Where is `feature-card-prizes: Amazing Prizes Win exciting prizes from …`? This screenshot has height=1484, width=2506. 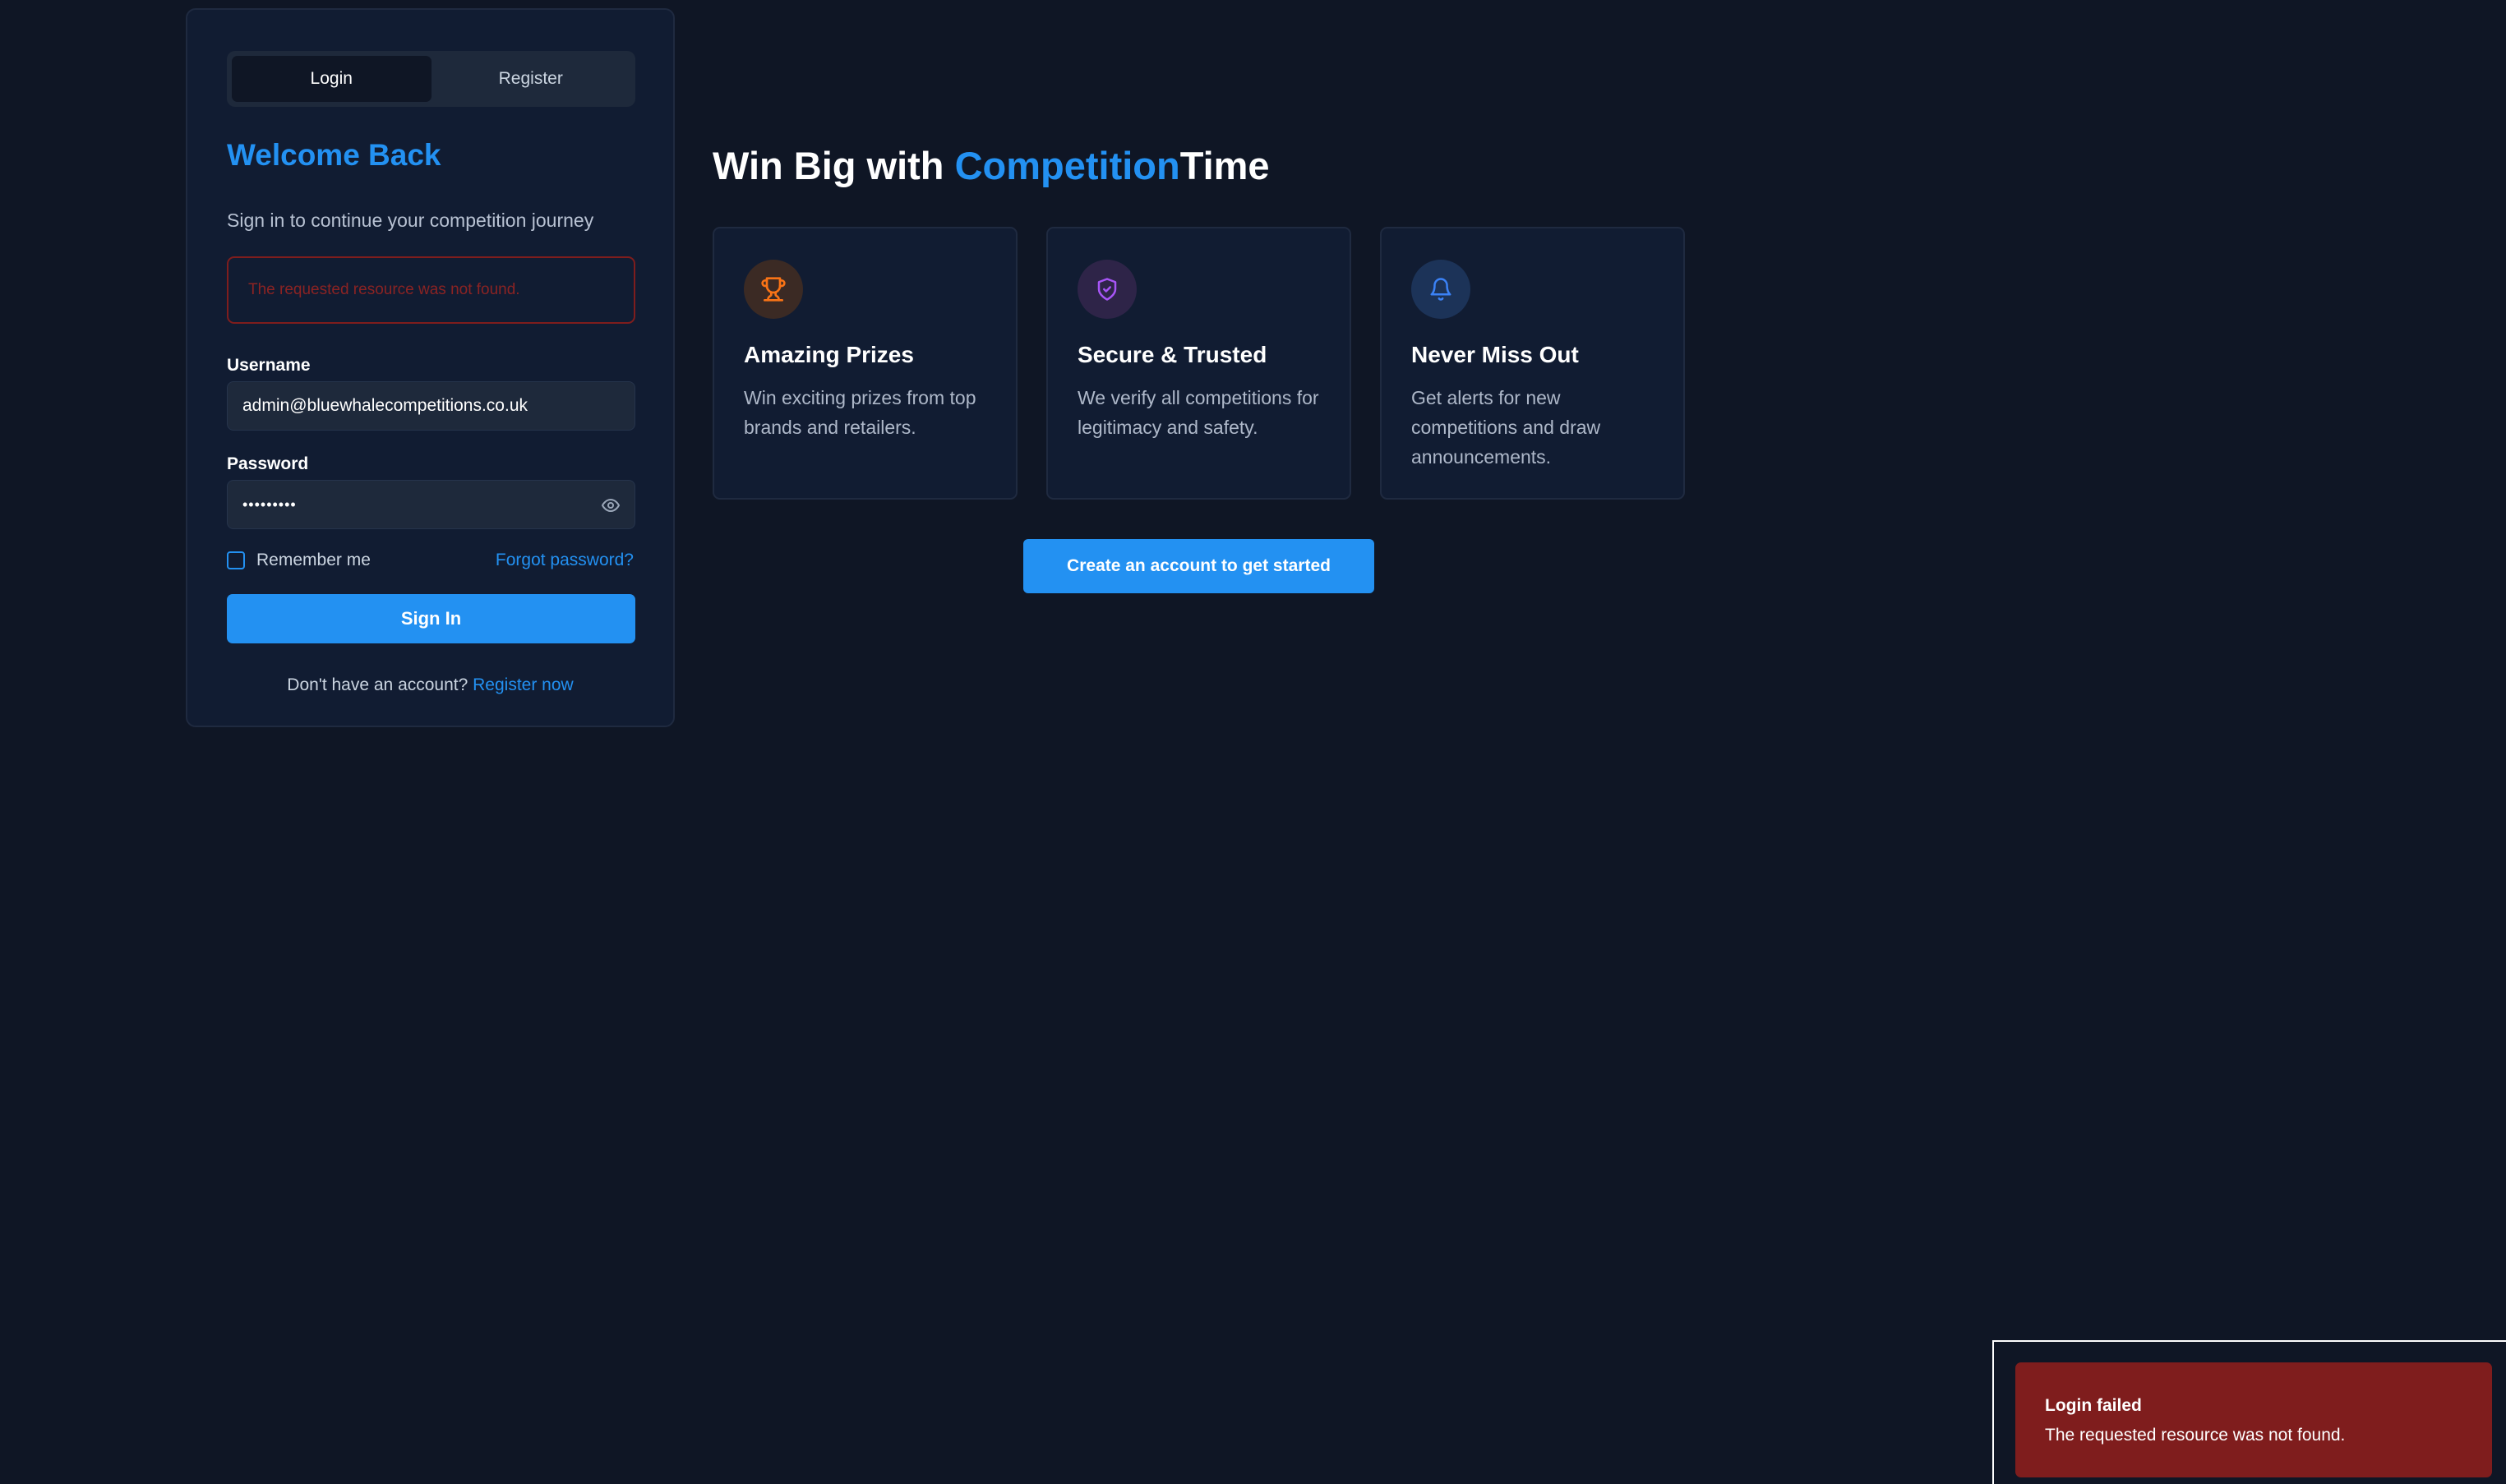 feature-card-prizes: Amazing Prizes Win exciting prizes from … is located at coordinates (865, 364).